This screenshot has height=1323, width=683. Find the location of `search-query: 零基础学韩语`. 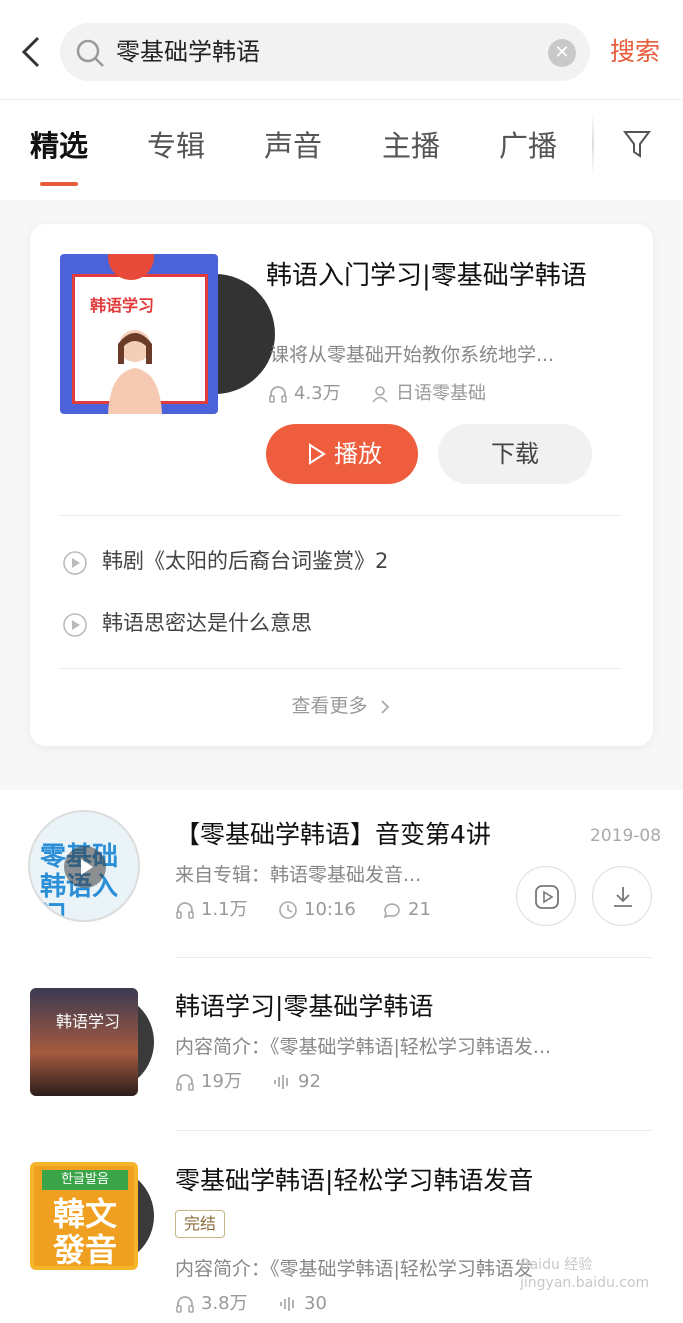

search-query: 零基础学韩语 is located at coordinates (188, 52).